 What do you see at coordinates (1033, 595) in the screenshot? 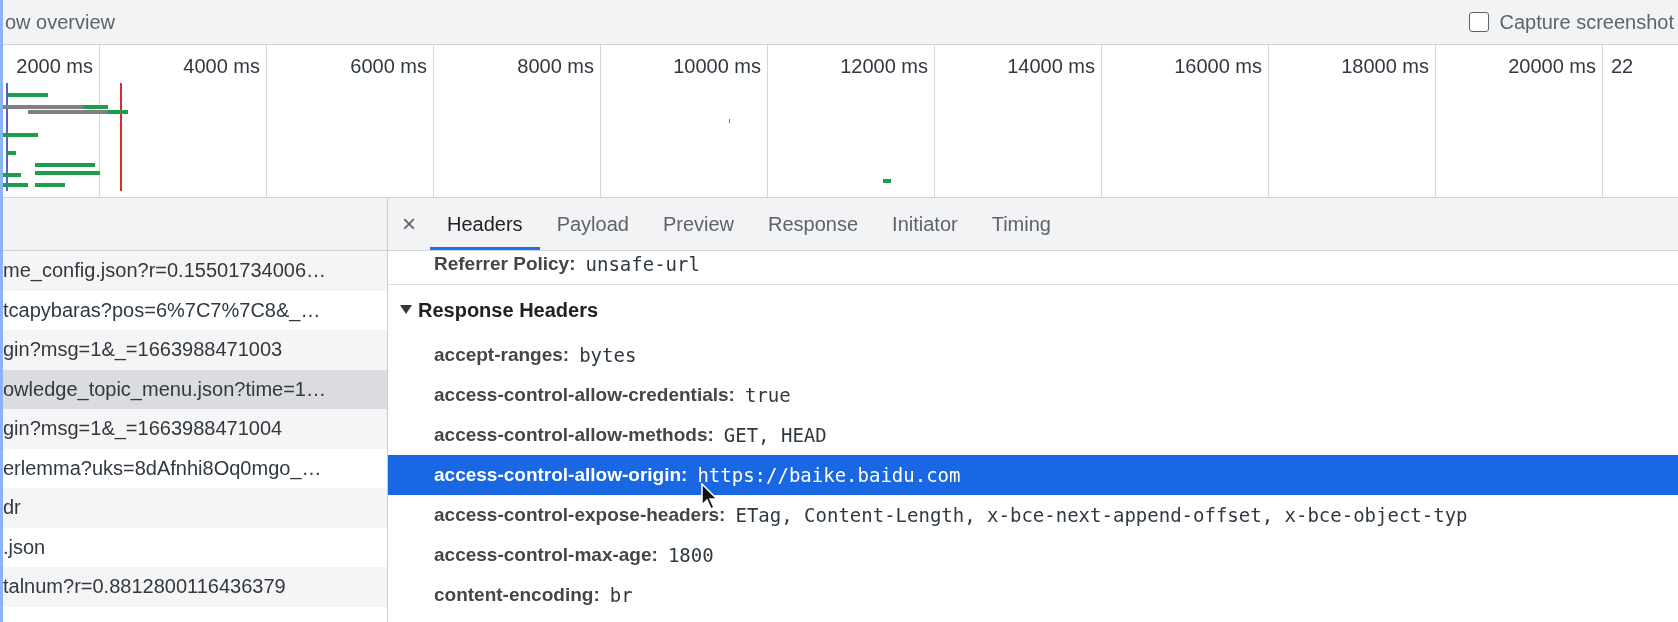
I see `header-row: content-encoding: br` at bounding box center [1033, 595].